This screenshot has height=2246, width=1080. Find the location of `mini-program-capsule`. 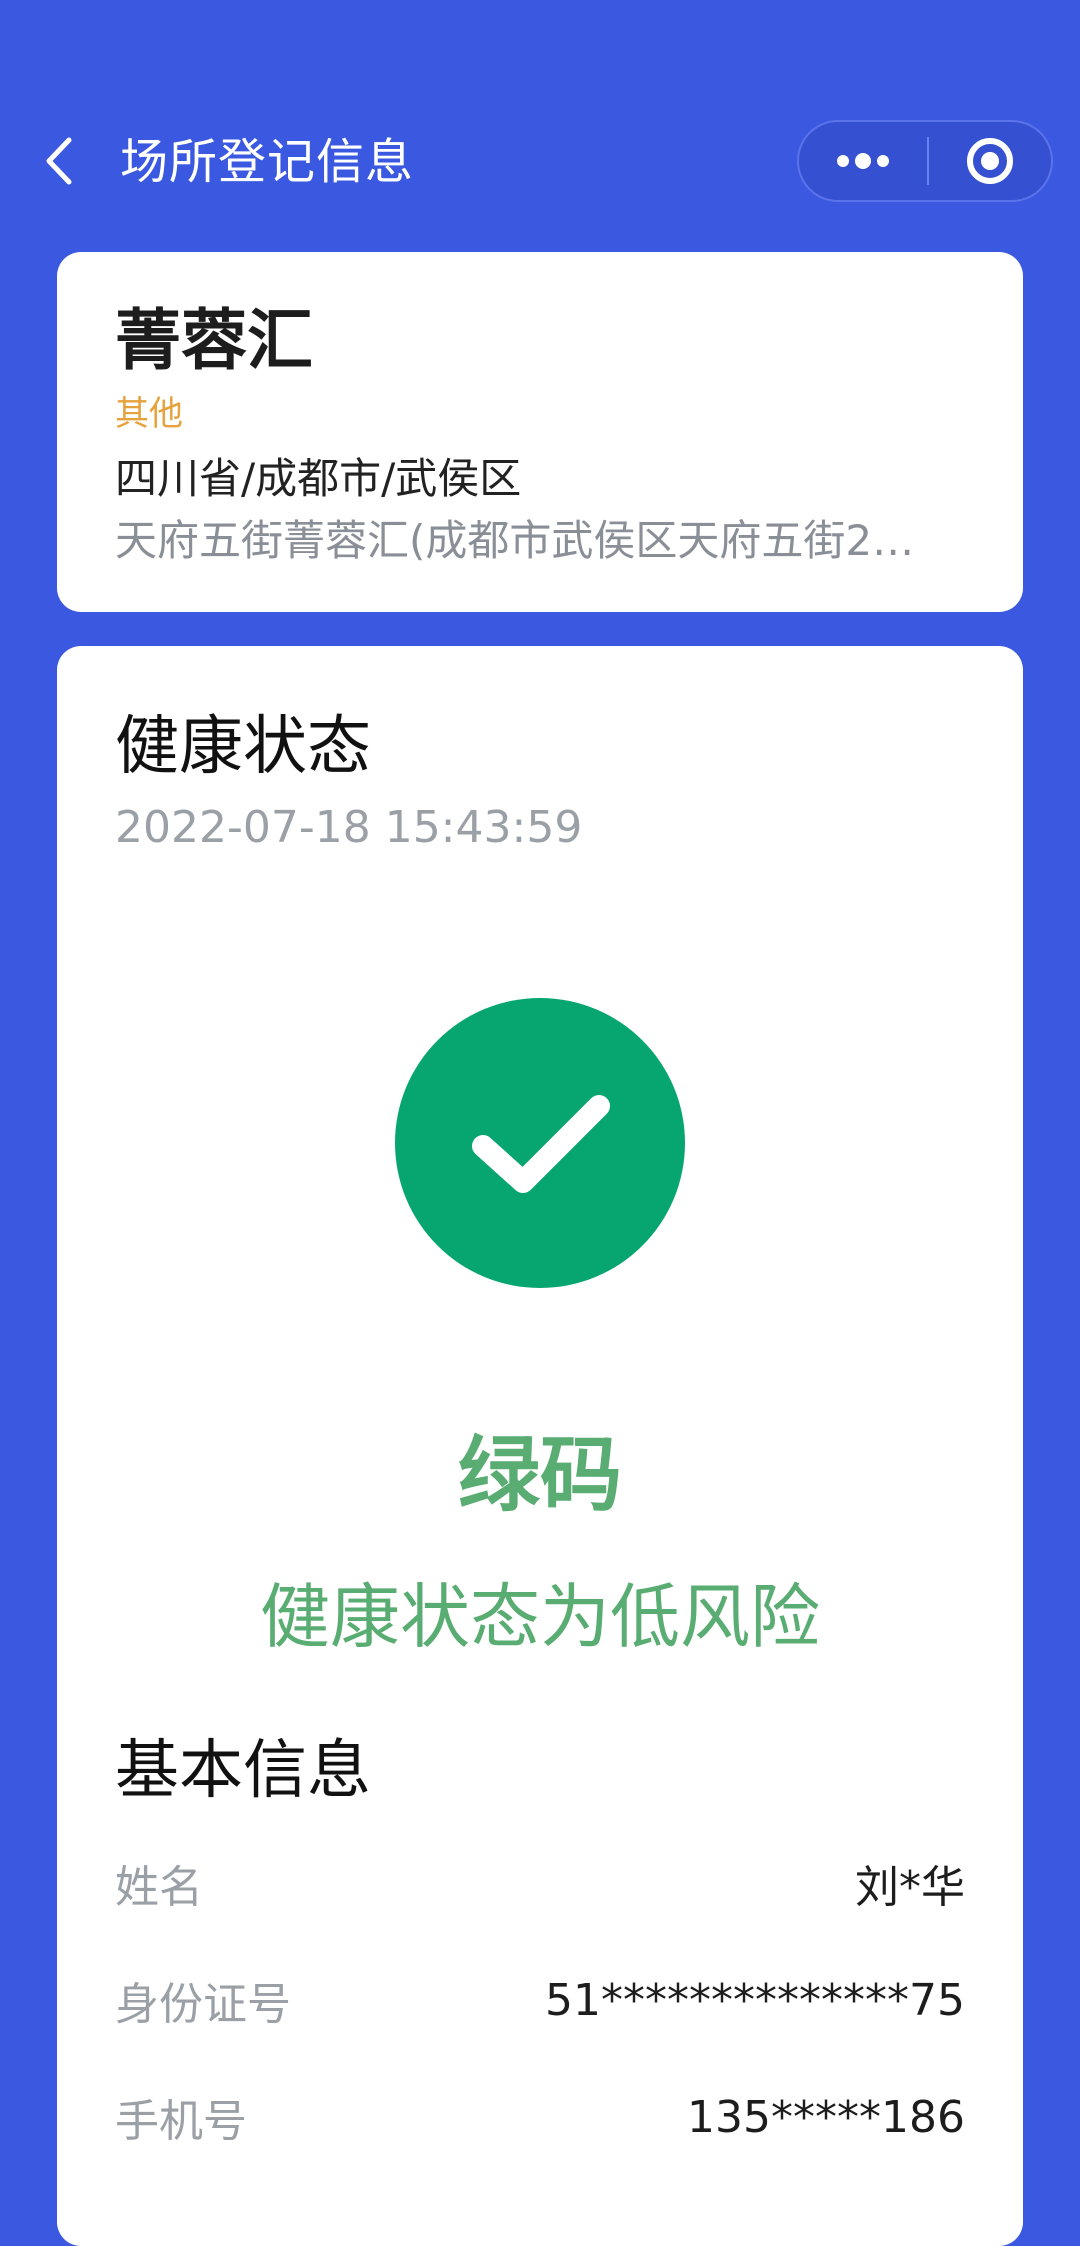

mini-program-capsule is located at coordinates (925, 161).